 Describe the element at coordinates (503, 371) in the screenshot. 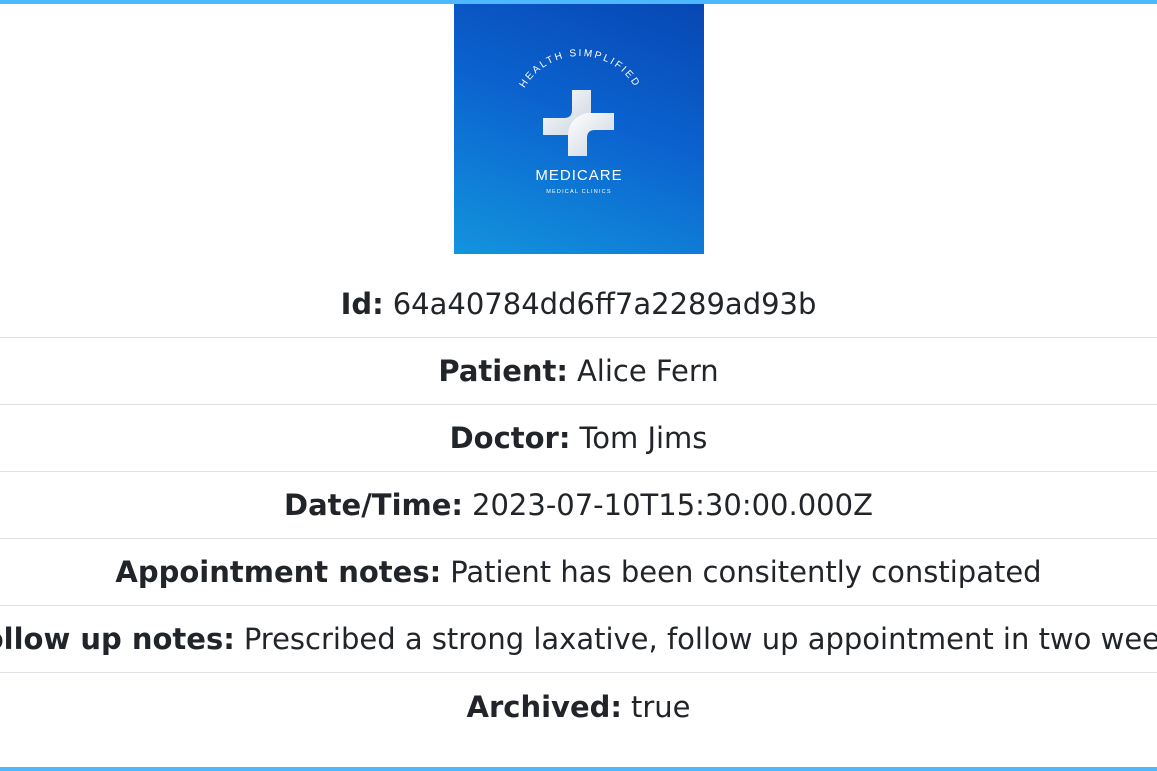

I see `patient-label: Patient:` at that location.